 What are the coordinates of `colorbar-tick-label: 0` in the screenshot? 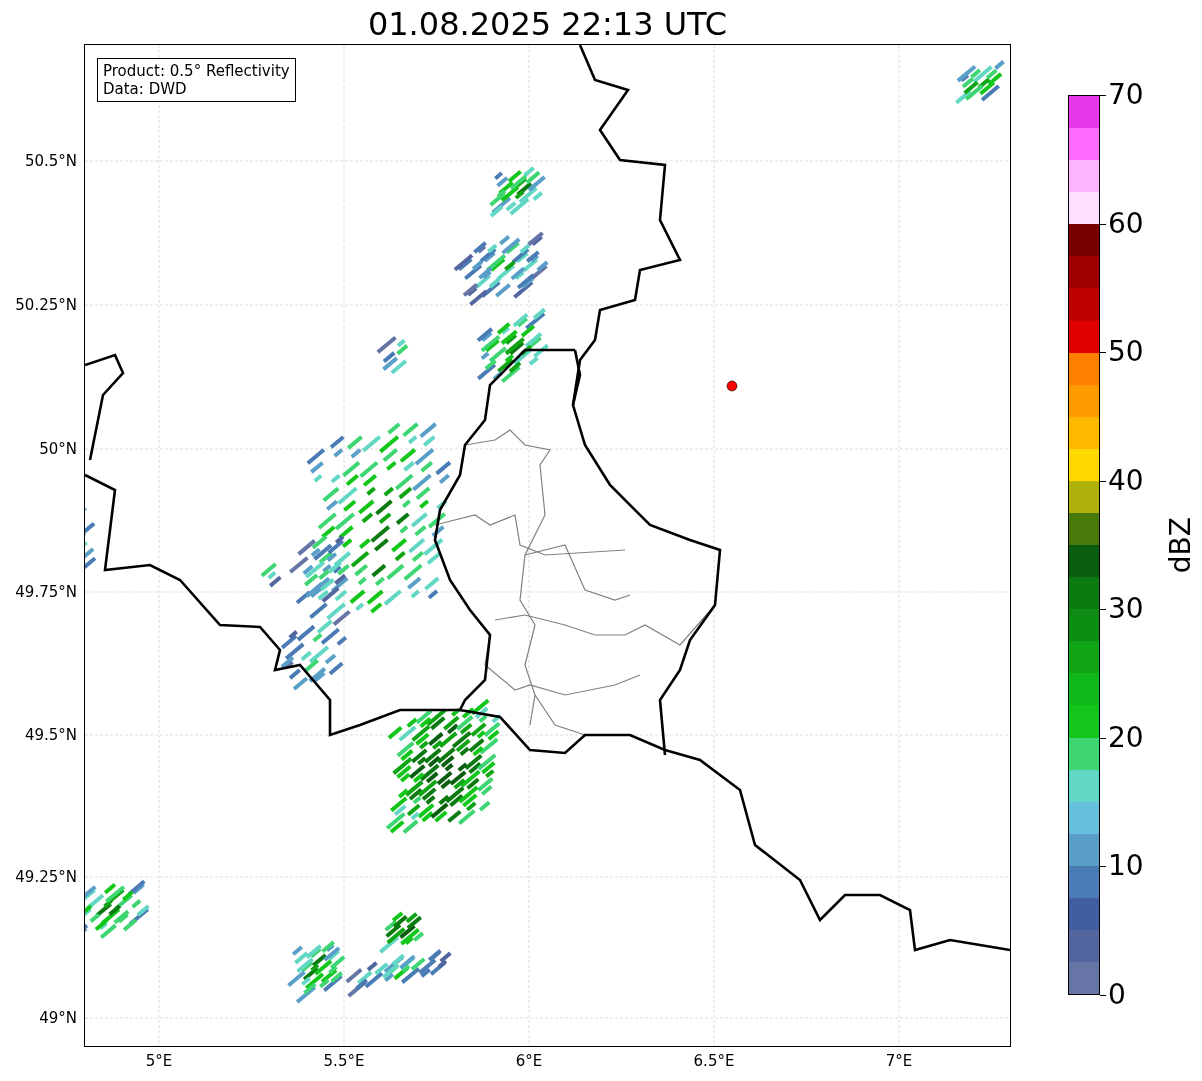 It's located at (1117, 995).